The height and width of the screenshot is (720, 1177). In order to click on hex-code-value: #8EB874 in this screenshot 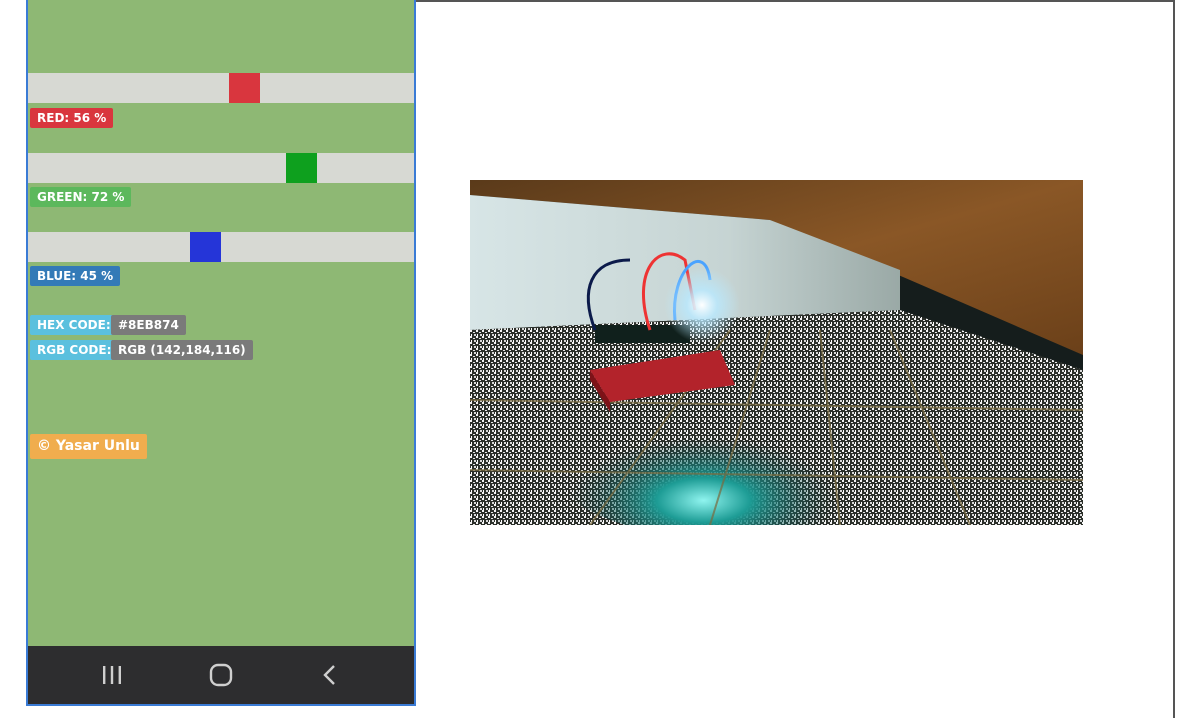, I will do `click(148, 325)`.